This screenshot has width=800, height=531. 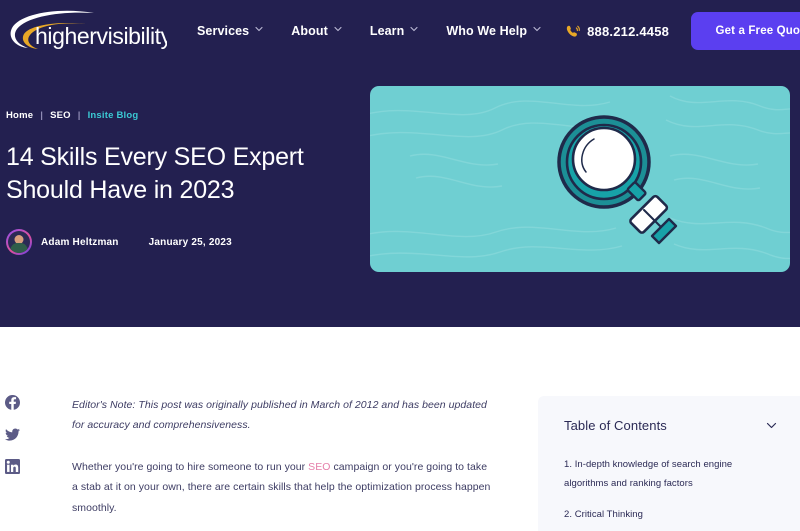 I want to click on author-name: Adam Heltzman, so click(x=80, y=242).